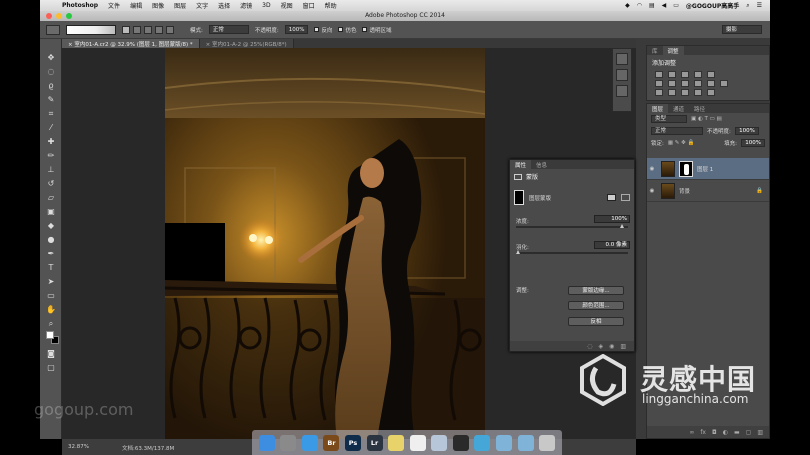 Image resolution: width=810 pixels, height=455 pixels. I want to click on dock-bridge-icon: Br, so click(331, 442).